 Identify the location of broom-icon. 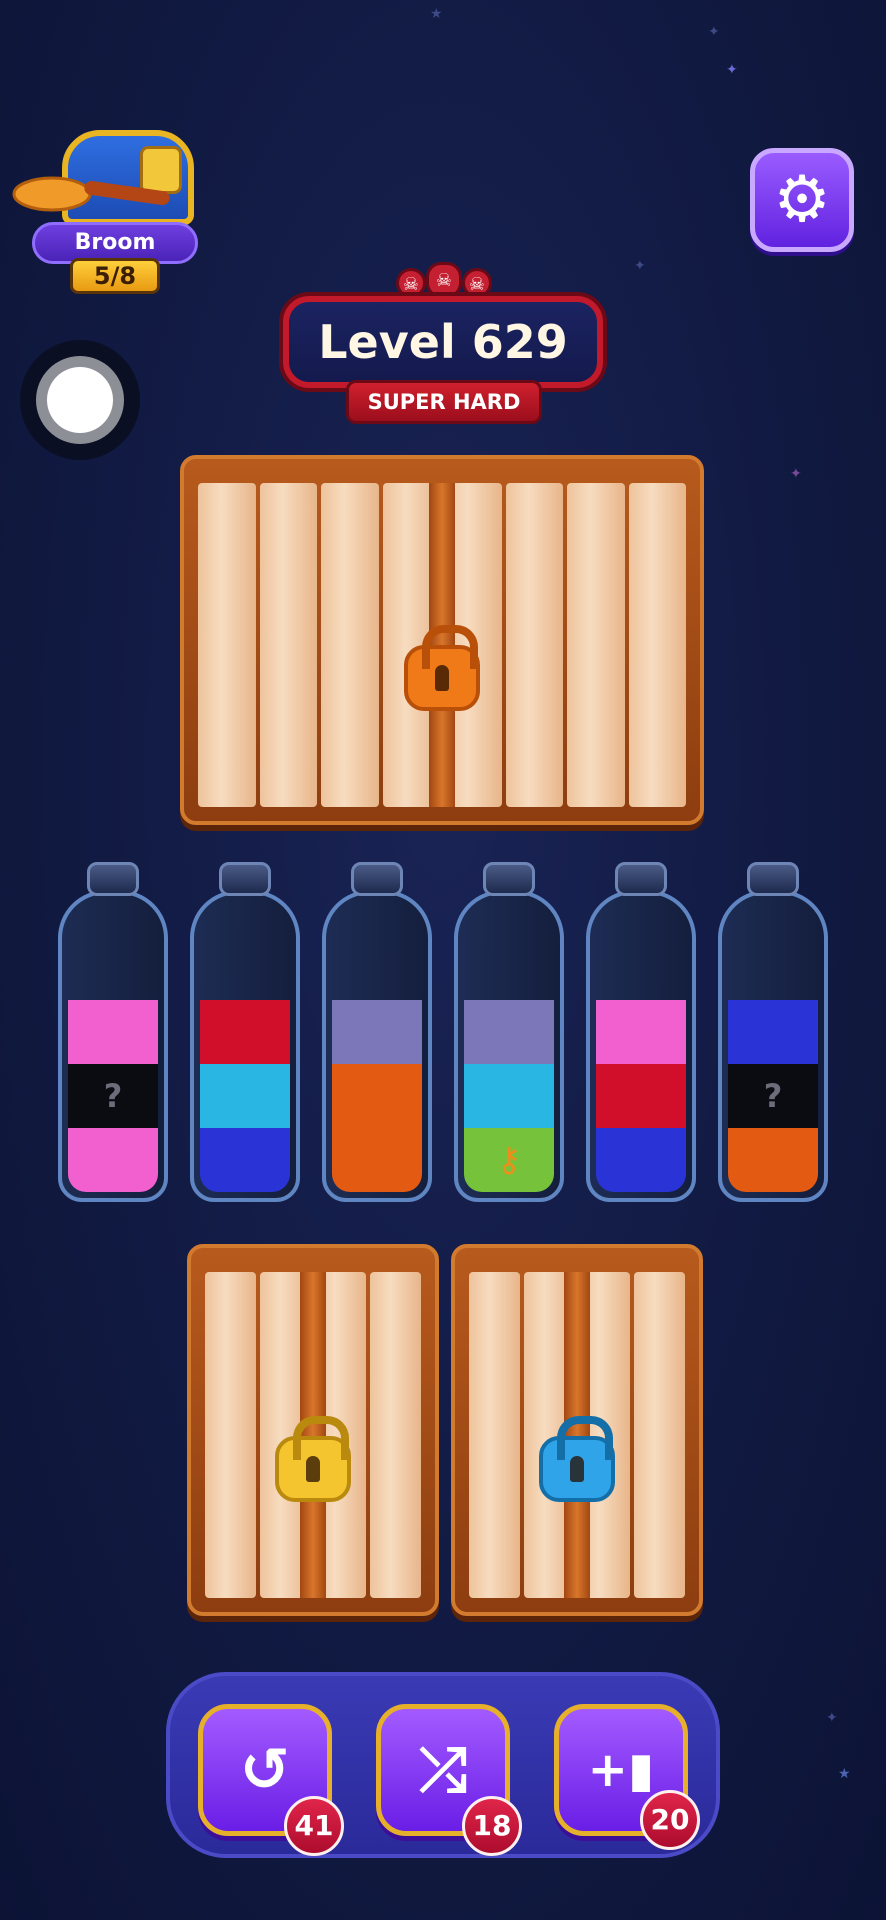
(91, 194).